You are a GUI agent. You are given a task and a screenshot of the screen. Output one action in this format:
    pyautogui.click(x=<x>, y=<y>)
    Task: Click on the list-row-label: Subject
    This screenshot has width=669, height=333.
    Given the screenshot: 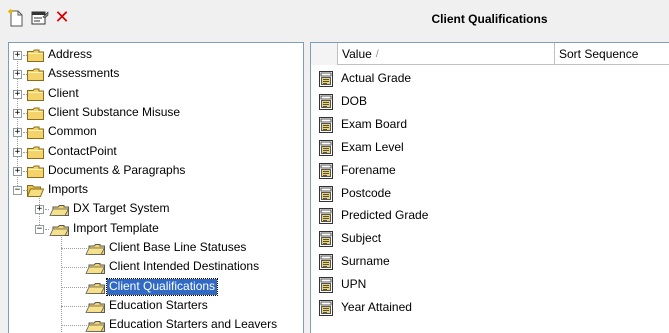 What is the action you would take?
    pyautogui.click(x=361, y=238)
    